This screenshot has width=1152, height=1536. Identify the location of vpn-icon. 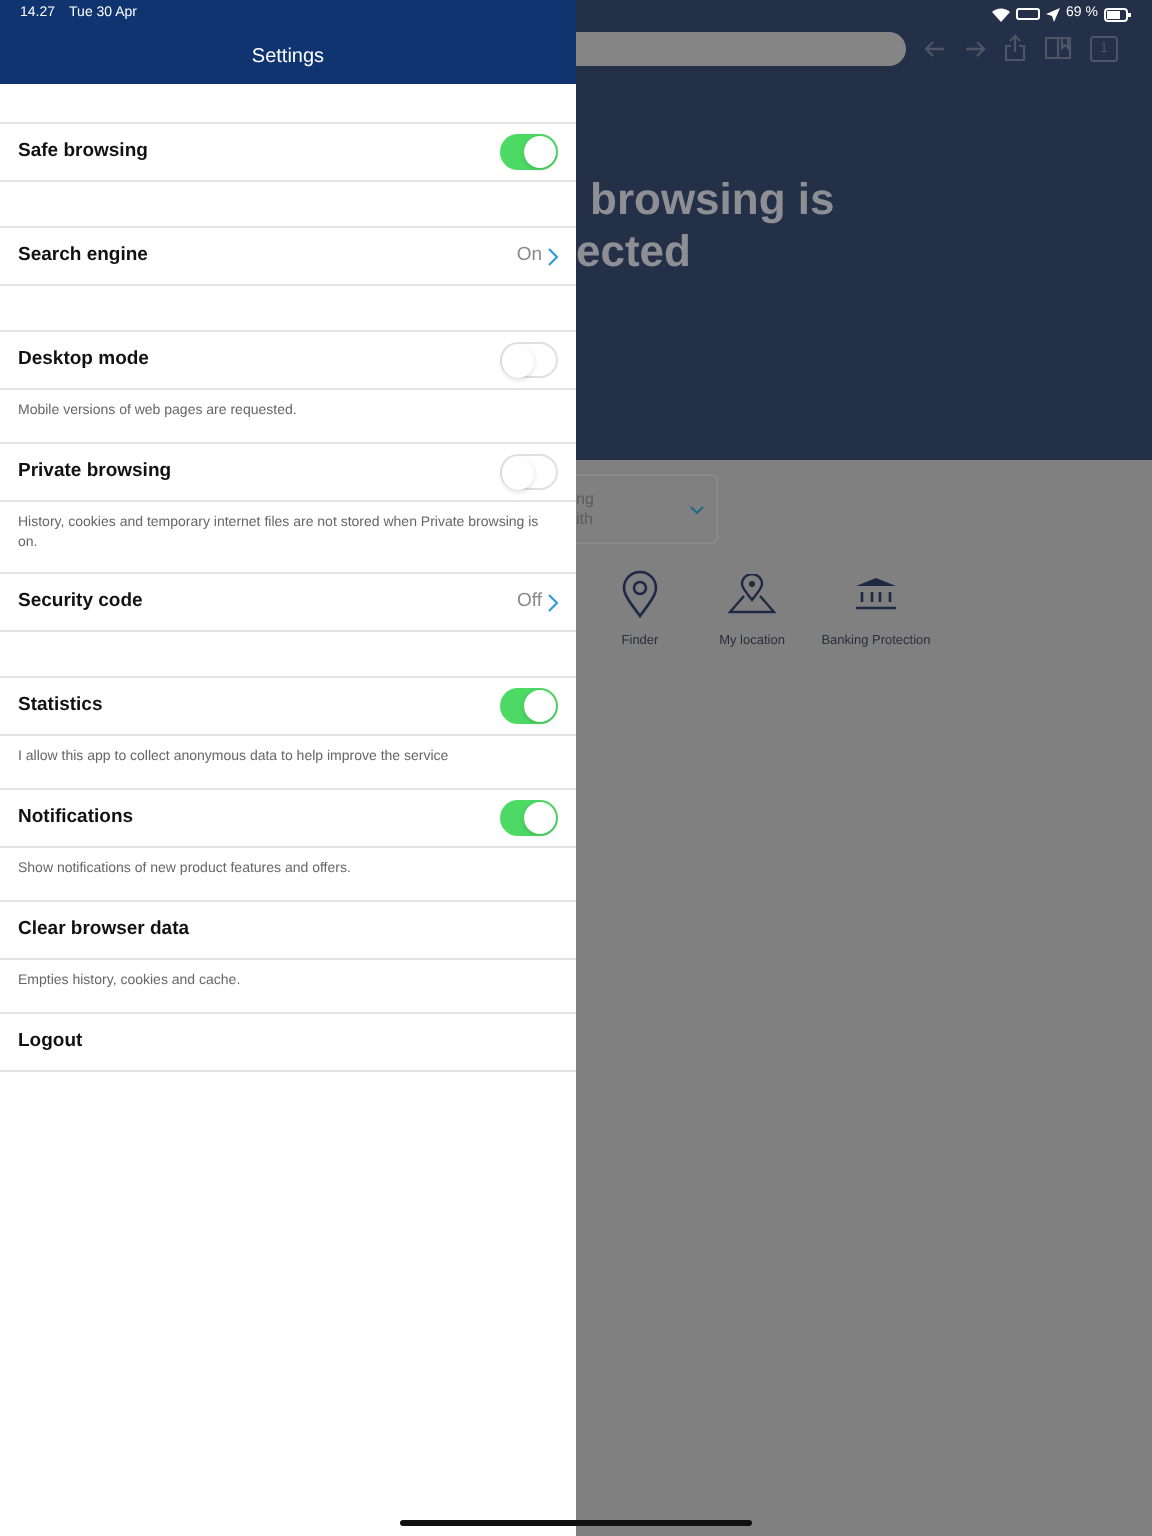
(1028, 14).